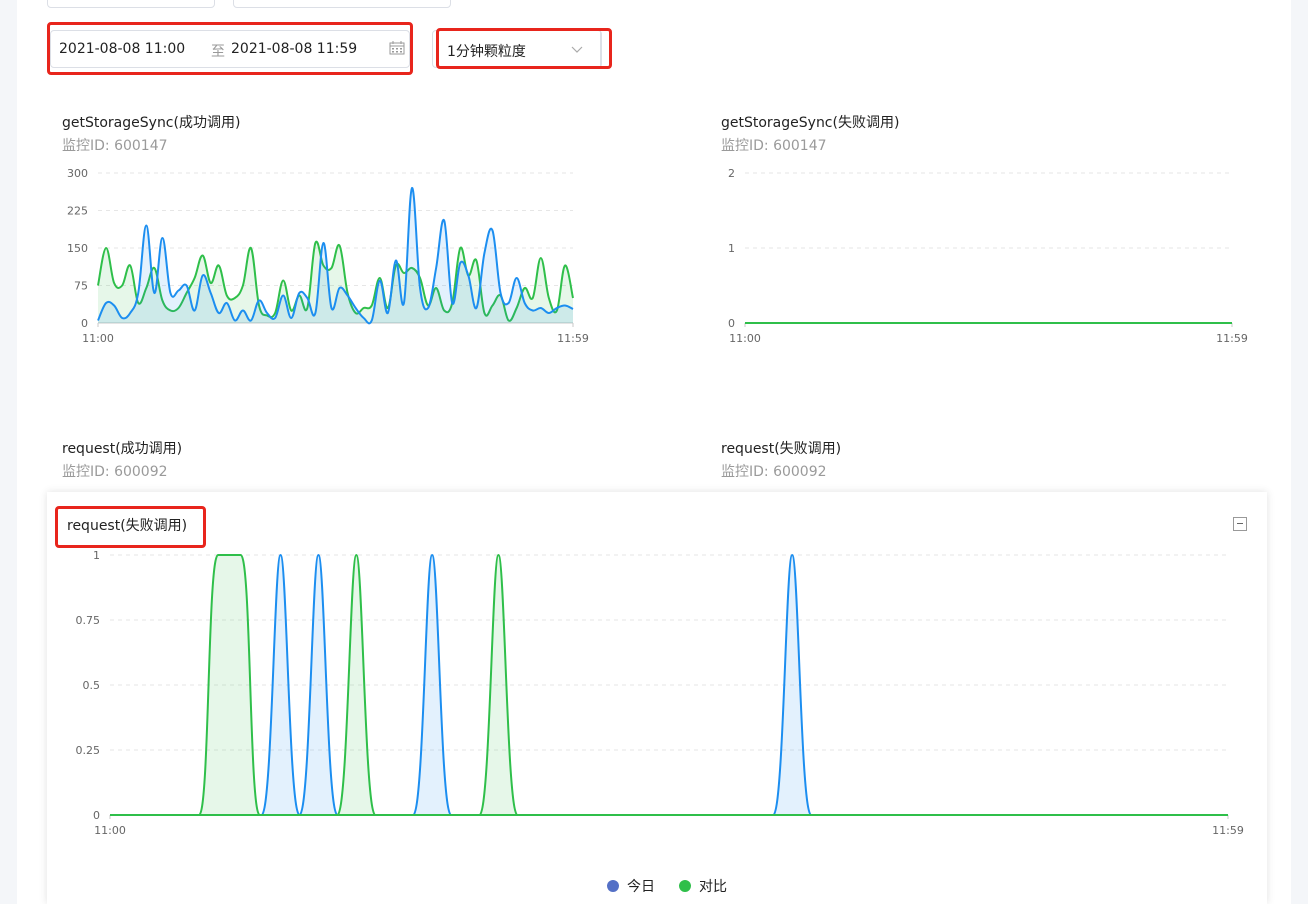 The image size is (1308, 904). I want to click on chart3-y-tick: 0, so click(96, 815).